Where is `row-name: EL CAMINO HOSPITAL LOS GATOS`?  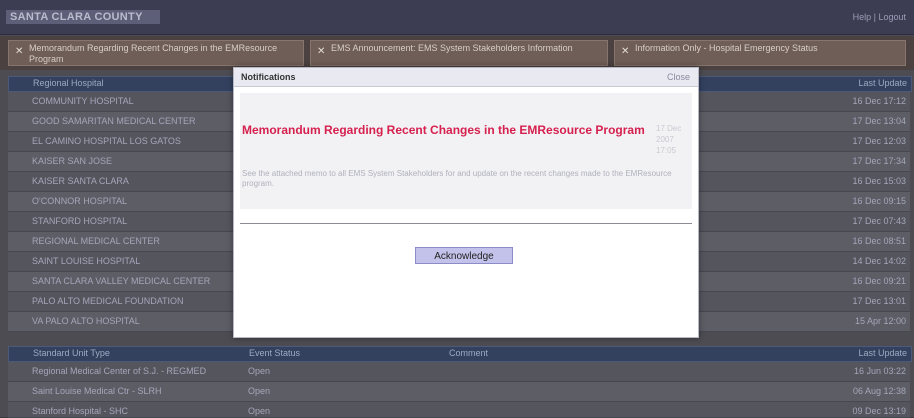 row-name: EL CAMINO HOSPITAL LOS GATOS is located at coordinates (106, 141).